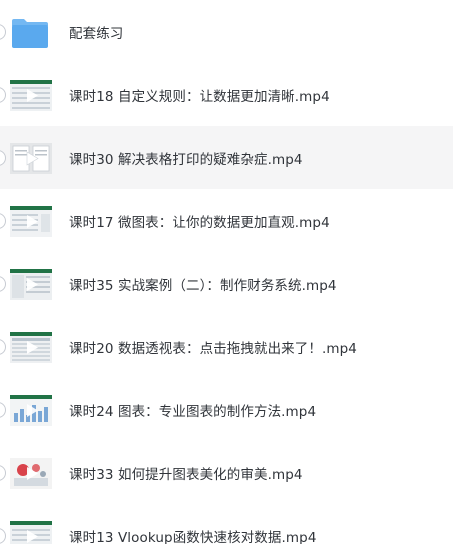 The height and width of the screenshot is (544, 453). Describe the element at coordinates (186, 474) in the screenshot. I see `file-name: 课时33 如何提升图表美化的审美.mp4` at that location.